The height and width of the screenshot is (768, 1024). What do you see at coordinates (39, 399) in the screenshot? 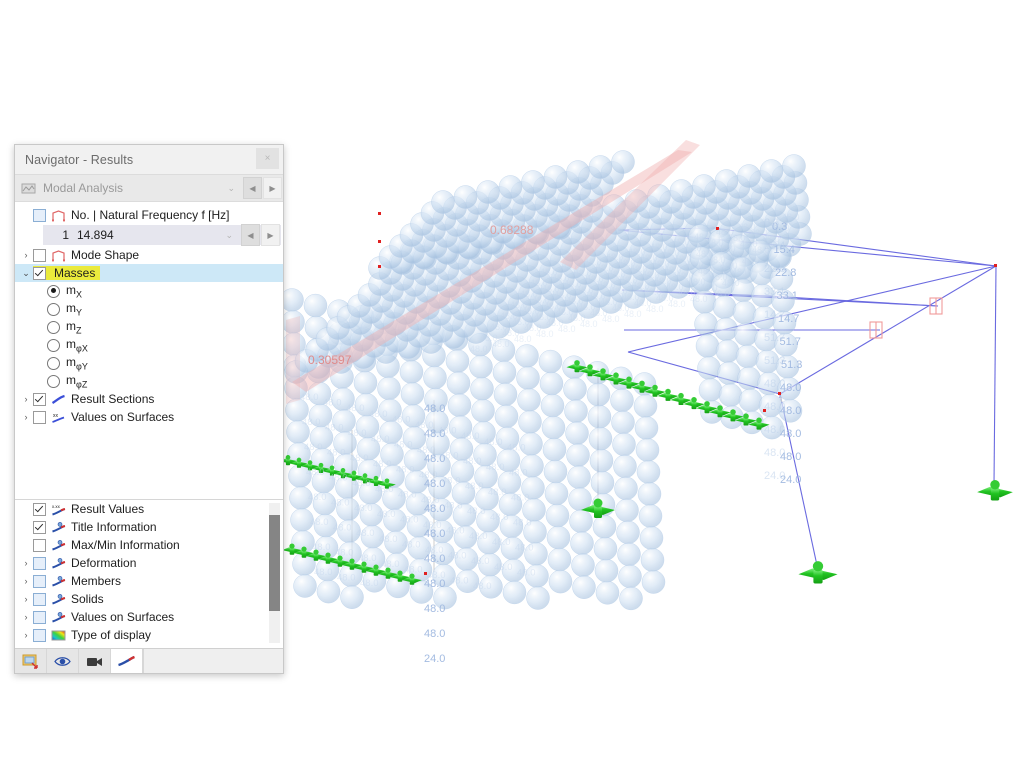
I see `result-sections-checkbox` at bounding box center [39, 399].